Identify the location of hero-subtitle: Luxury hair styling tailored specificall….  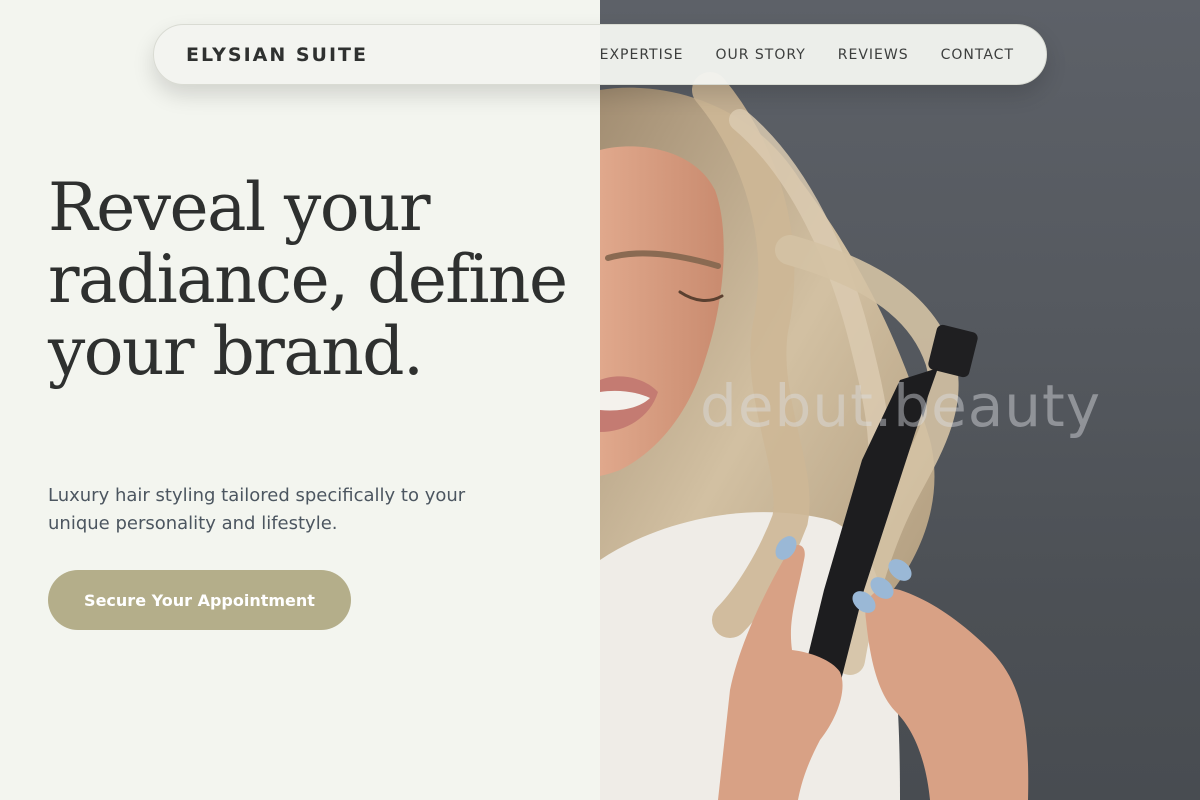
(257, 509).